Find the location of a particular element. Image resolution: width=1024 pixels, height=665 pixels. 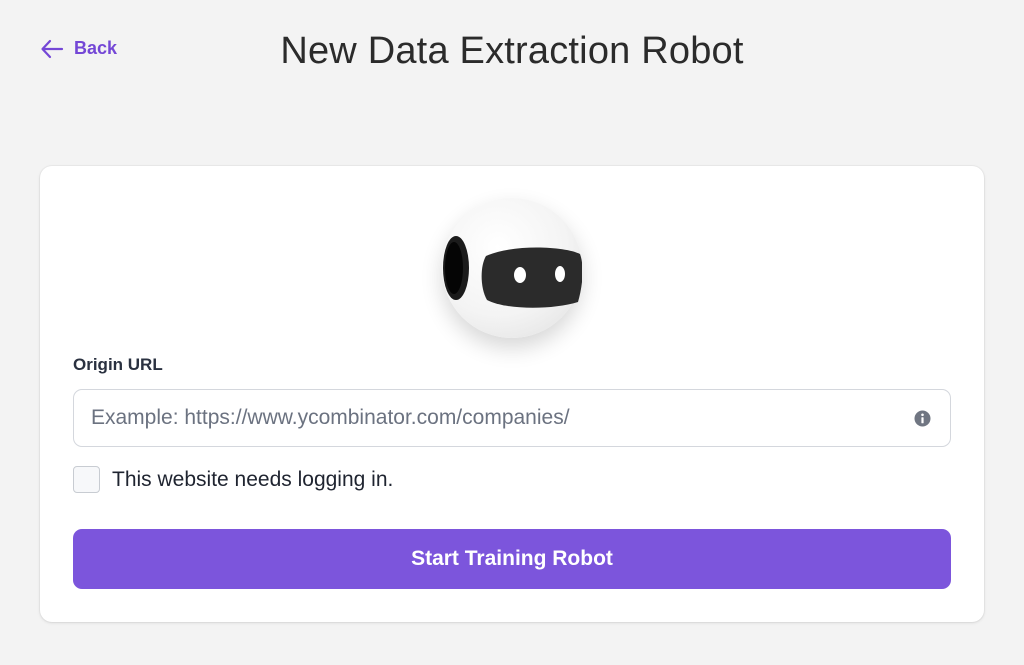

login-checkbox-row: This website needs logging in. is located at coordinates (233, 479).